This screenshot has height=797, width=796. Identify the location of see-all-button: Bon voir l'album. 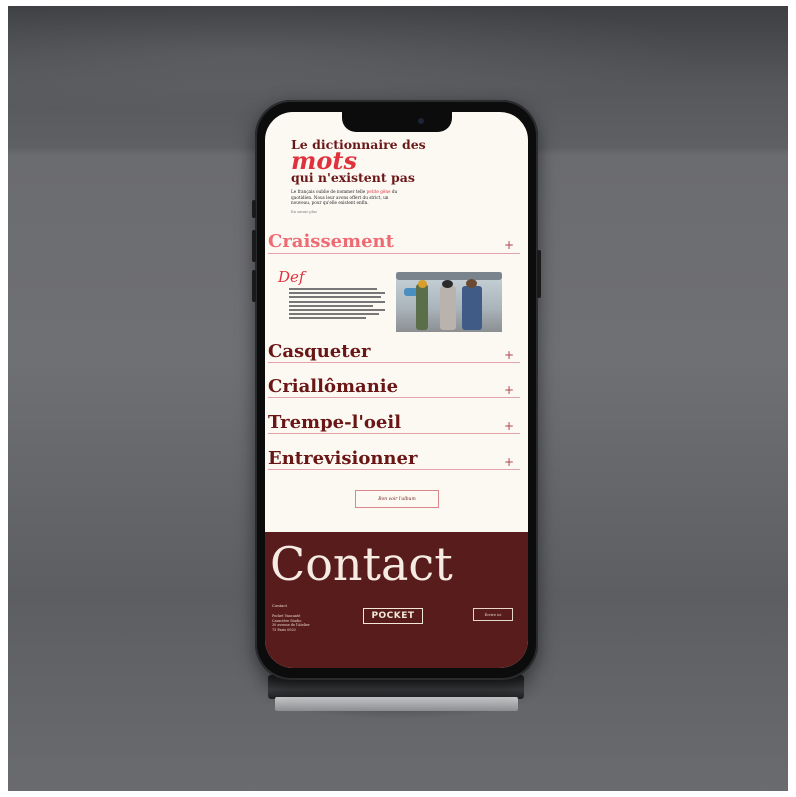
(397, 499).